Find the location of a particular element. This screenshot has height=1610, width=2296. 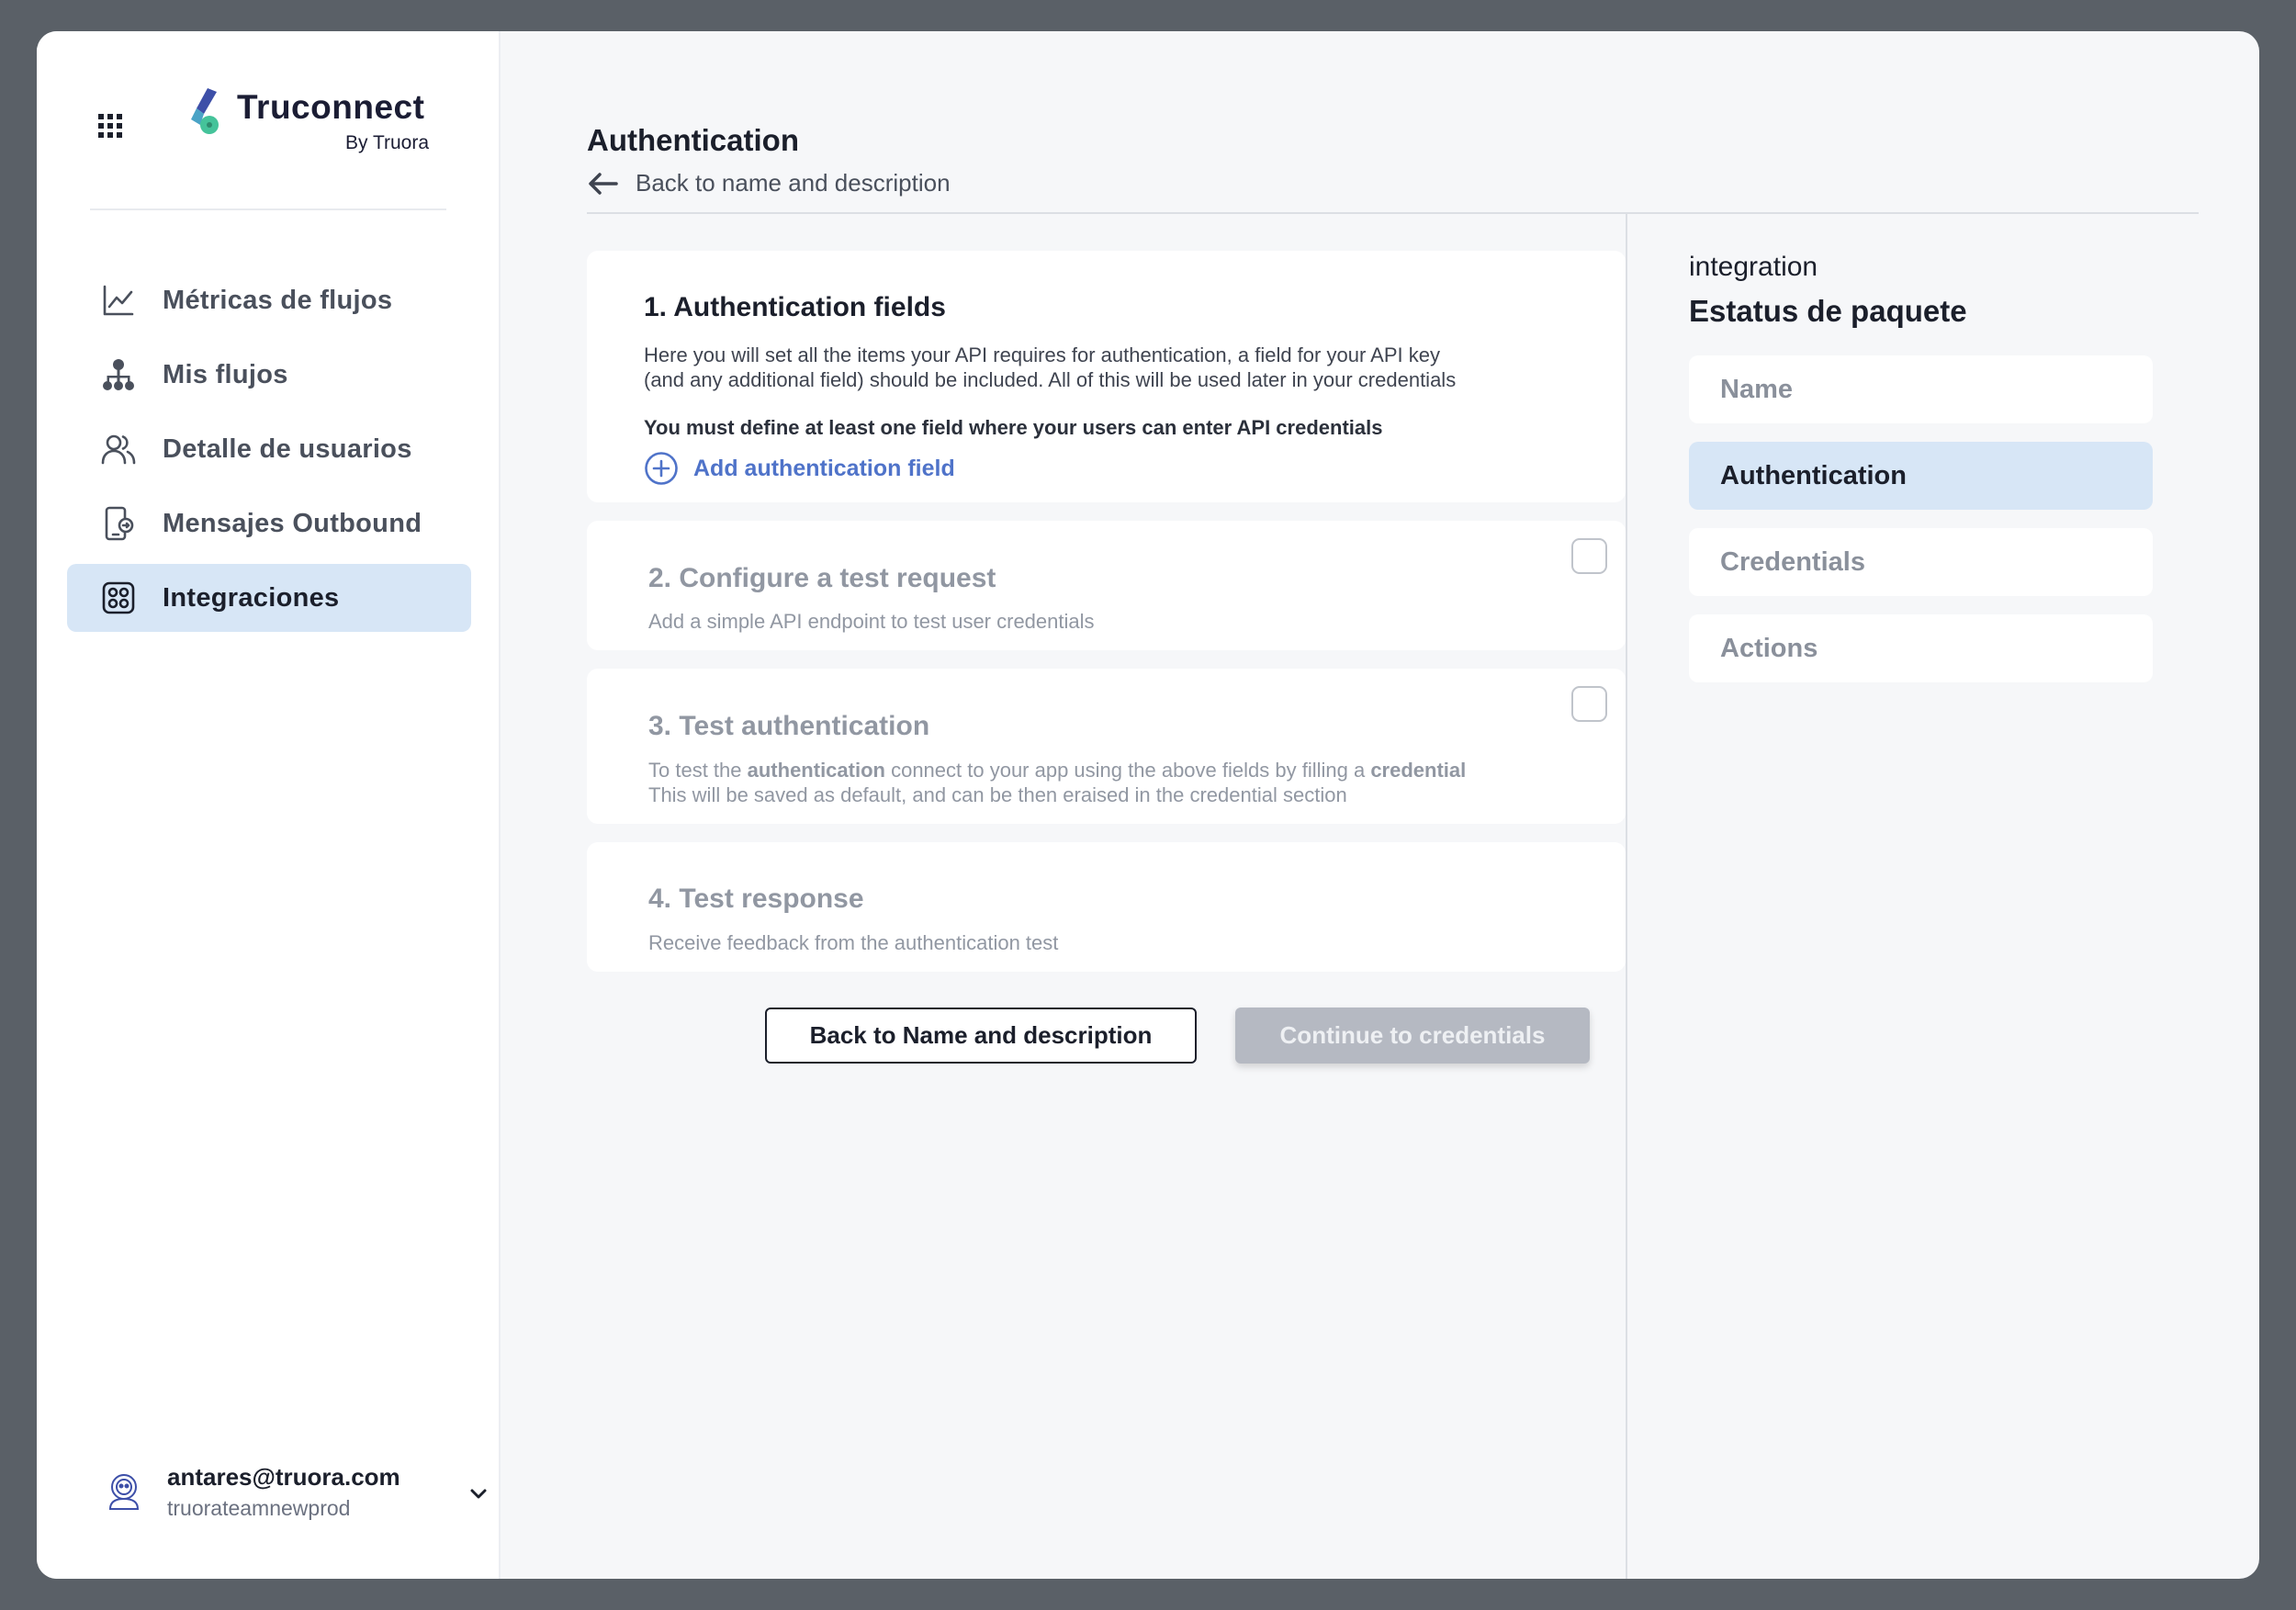

step-label: Name is located at coordinates (1756, 389).